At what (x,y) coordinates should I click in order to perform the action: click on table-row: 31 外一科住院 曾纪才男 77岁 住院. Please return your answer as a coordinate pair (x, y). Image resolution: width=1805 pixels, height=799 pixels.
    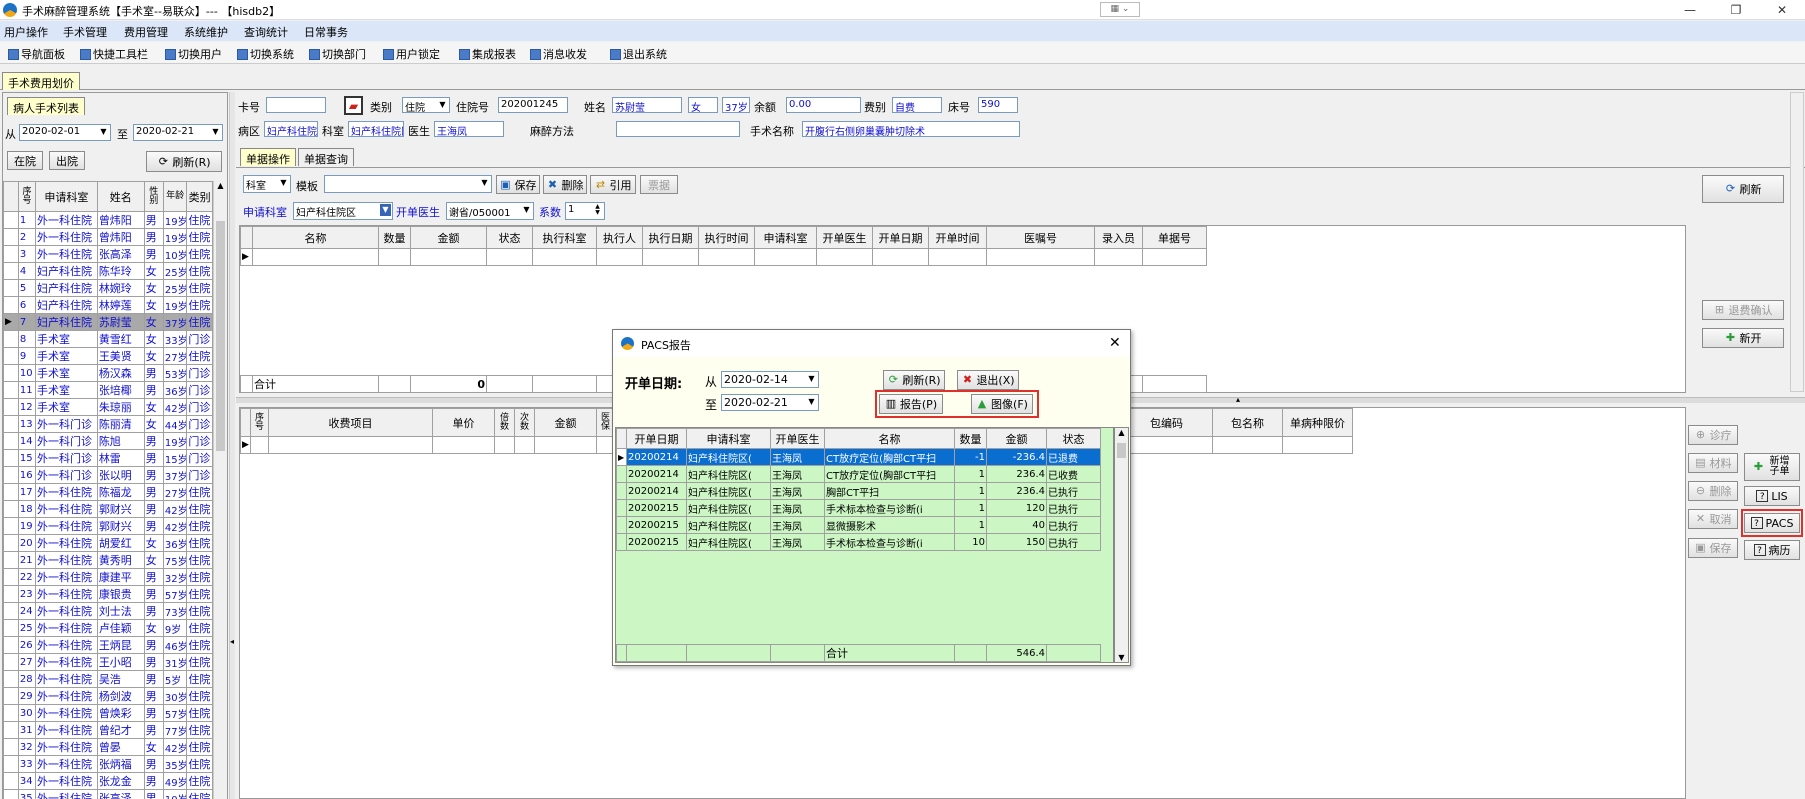
    Looking at the image, I should click on (108, 730).